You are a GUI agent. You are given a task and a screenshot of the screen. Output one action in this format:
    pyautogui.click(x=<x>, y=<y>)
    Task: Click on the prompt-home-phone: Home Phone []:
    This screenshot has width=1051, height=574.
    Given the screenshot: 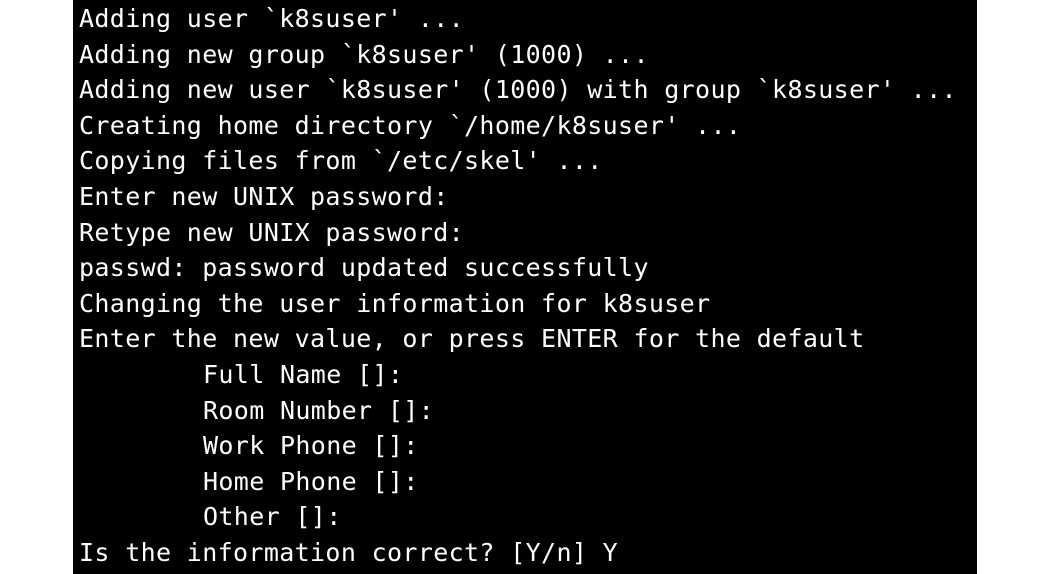 What is the action you would take?
    pyautogui.click(x=311, y=481)
    